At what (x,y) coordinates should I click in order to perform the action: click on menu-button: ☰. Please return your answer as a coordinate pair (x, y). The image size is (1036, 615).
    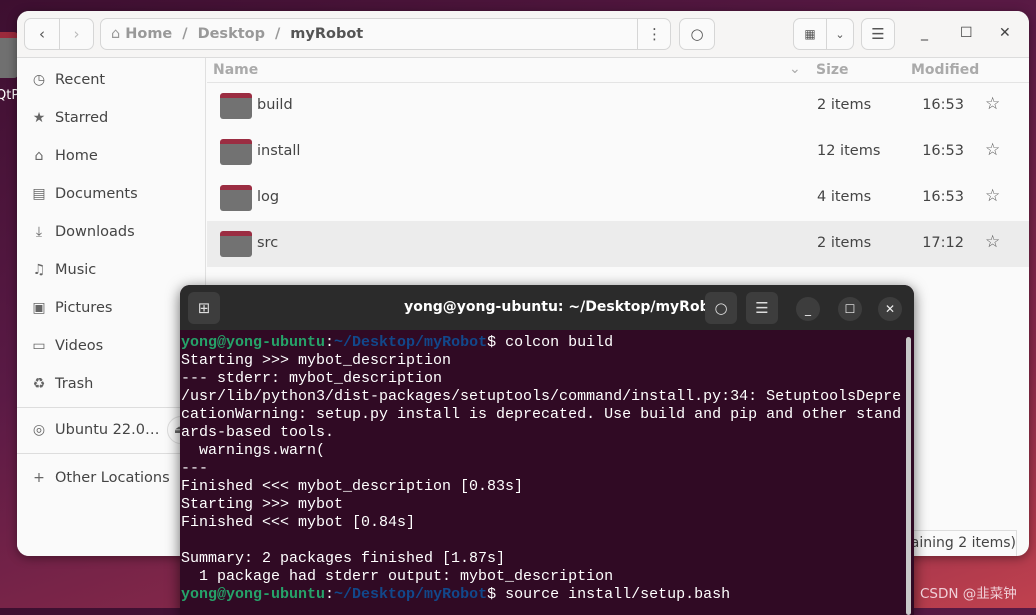
    Looking at the image, I should click on (878, 34).